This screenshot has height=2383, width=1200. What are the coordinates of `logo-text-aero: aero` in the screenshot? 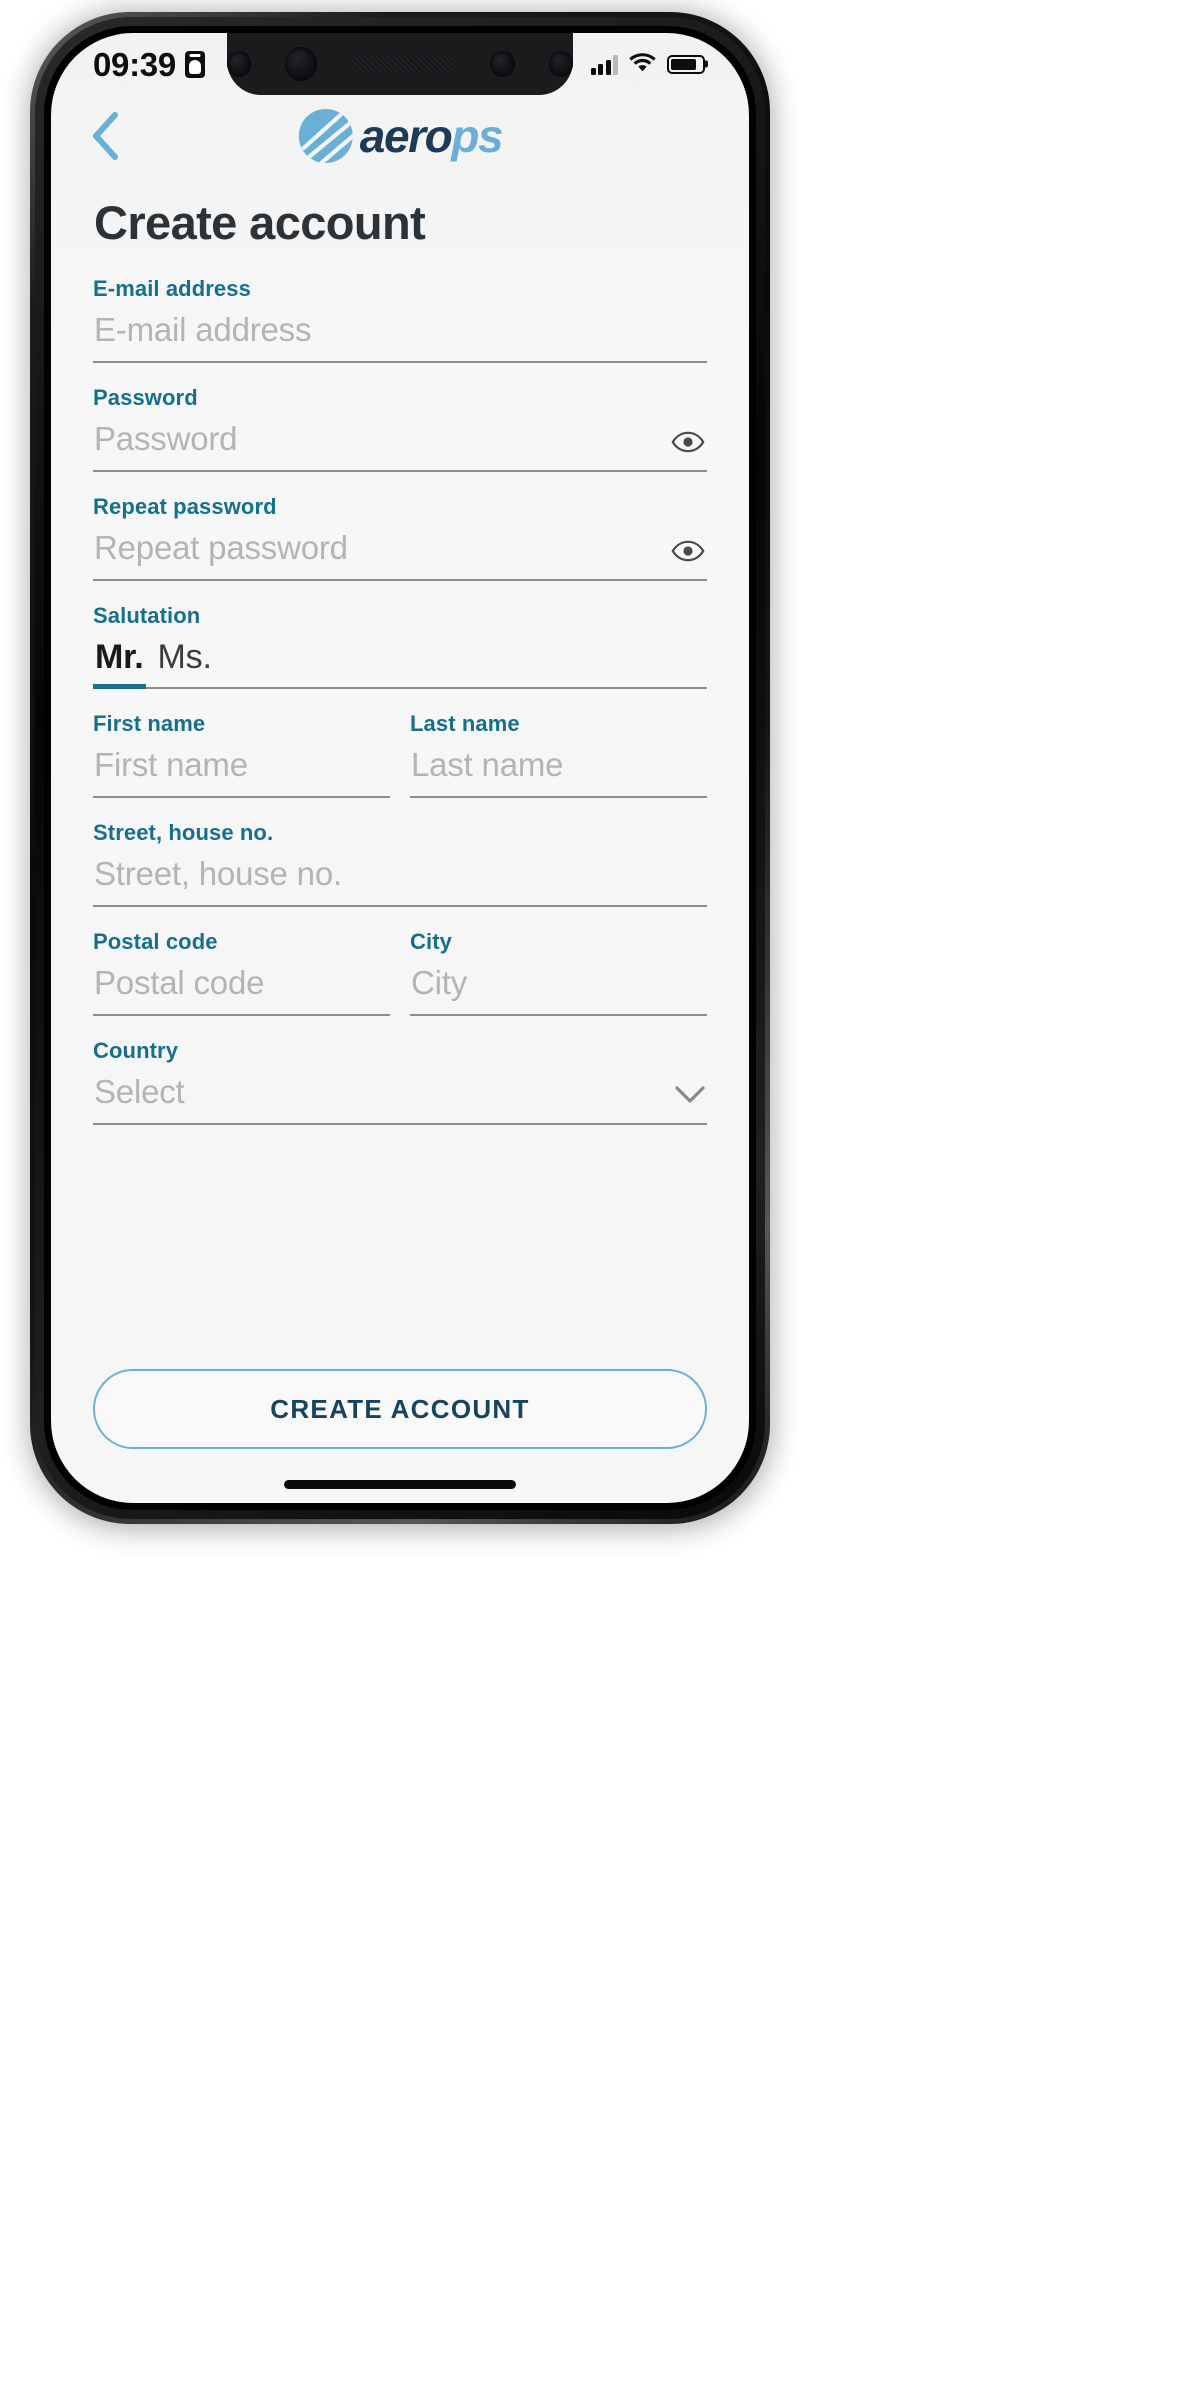 It's located at (406, 136).